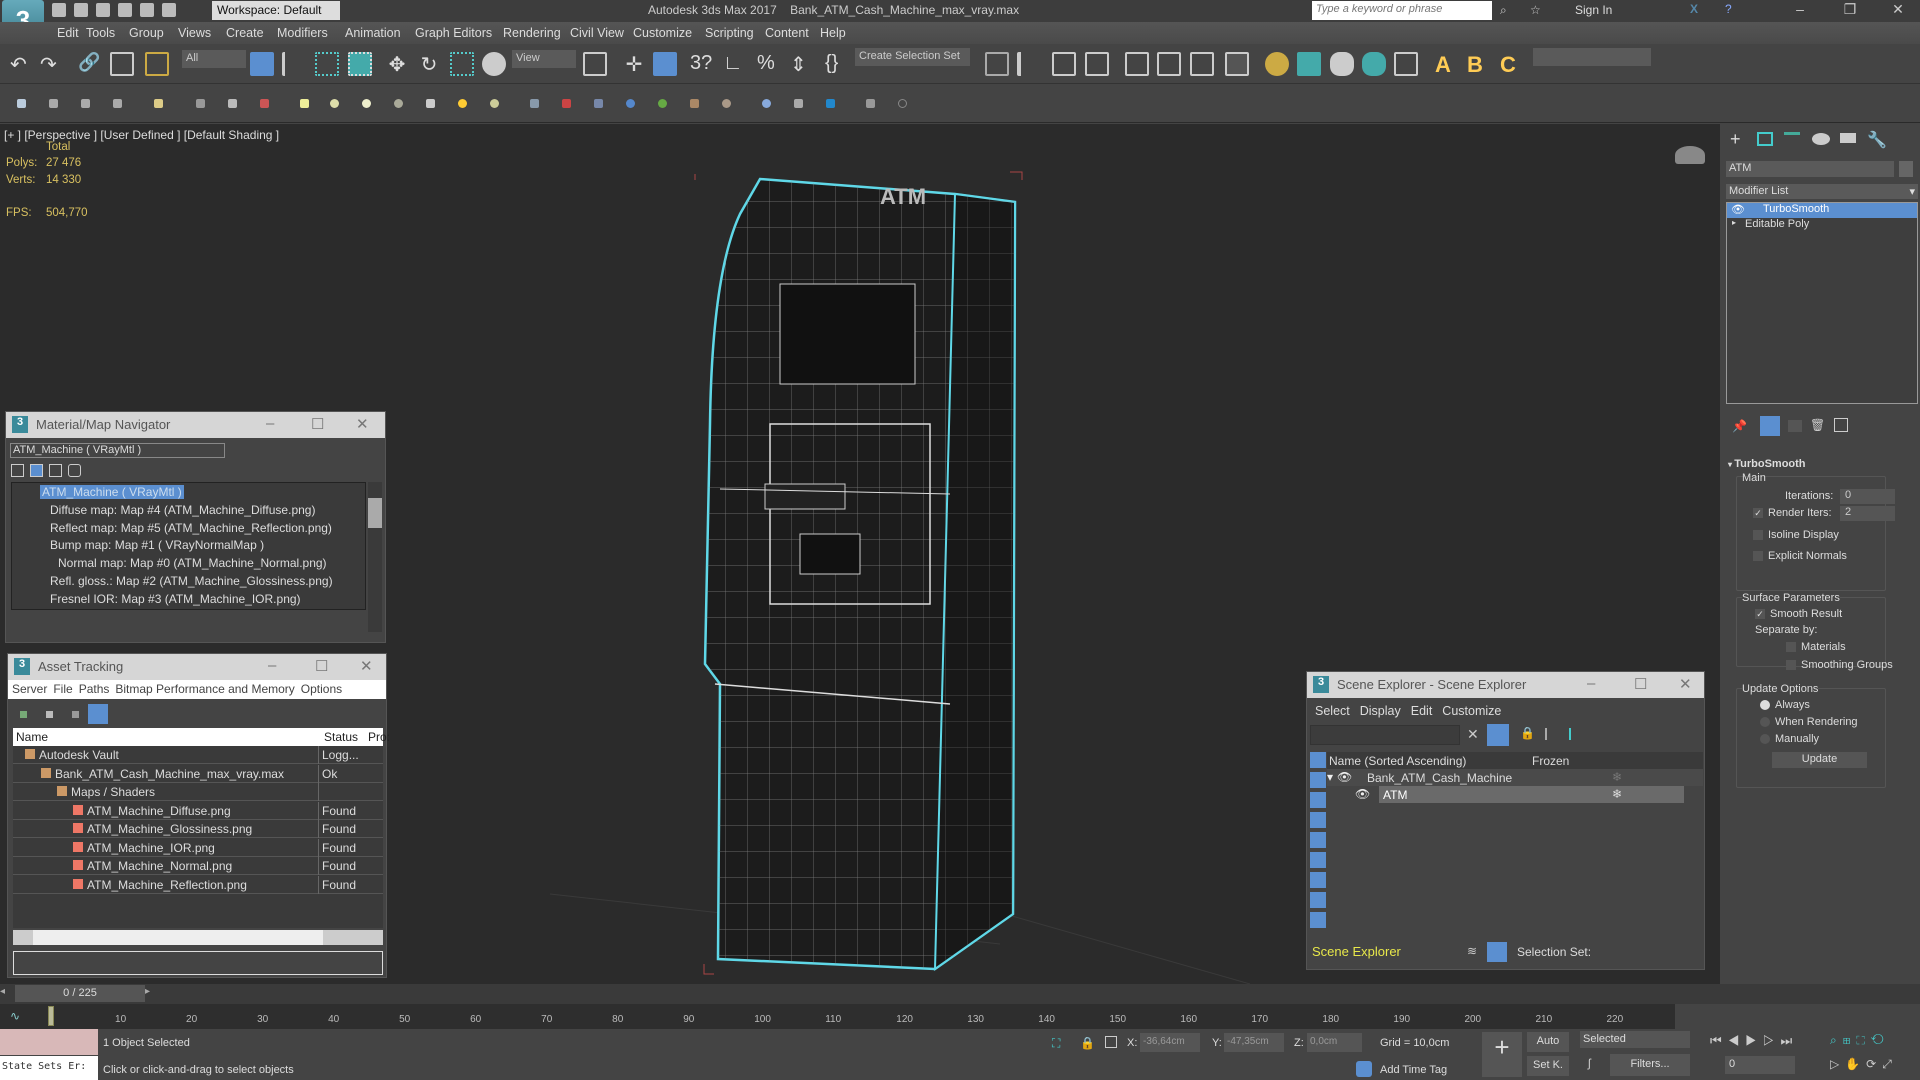 This screenshot has width=1920, height=1080. I want to click on table-row: Bank_ATM_Cash_Machine_max_vray.max Ok, so click(198, 773).